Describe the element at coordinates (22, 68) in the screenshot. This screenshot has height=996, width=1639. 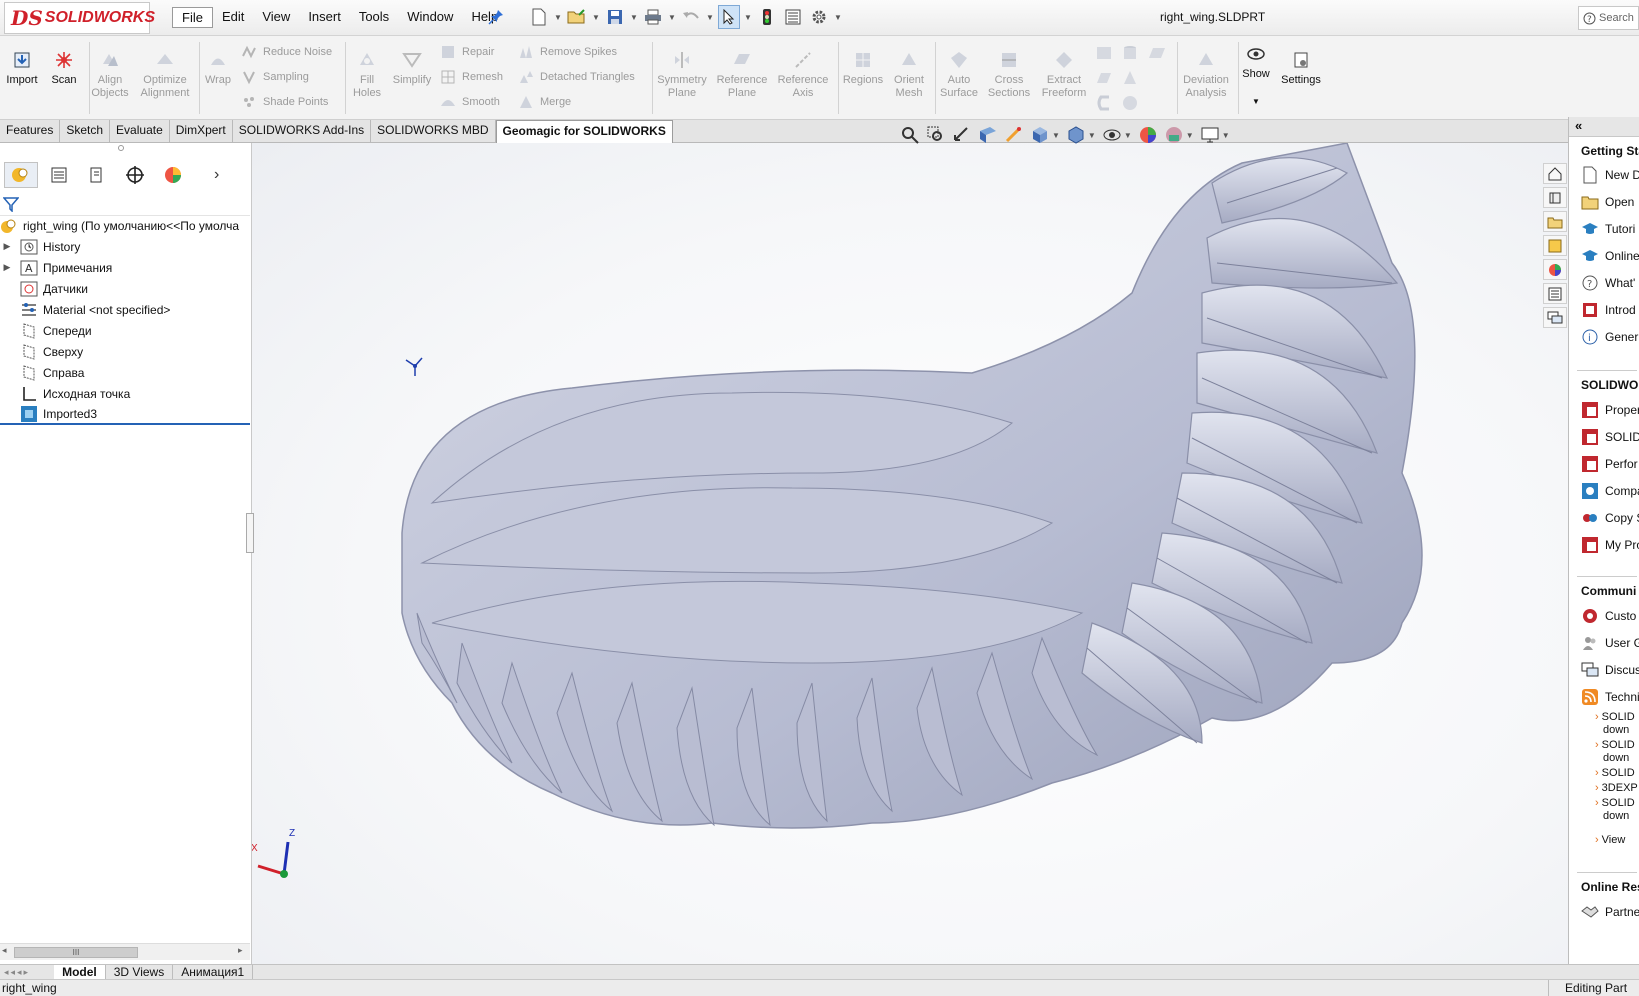
I see `import-button: Import` at that location.